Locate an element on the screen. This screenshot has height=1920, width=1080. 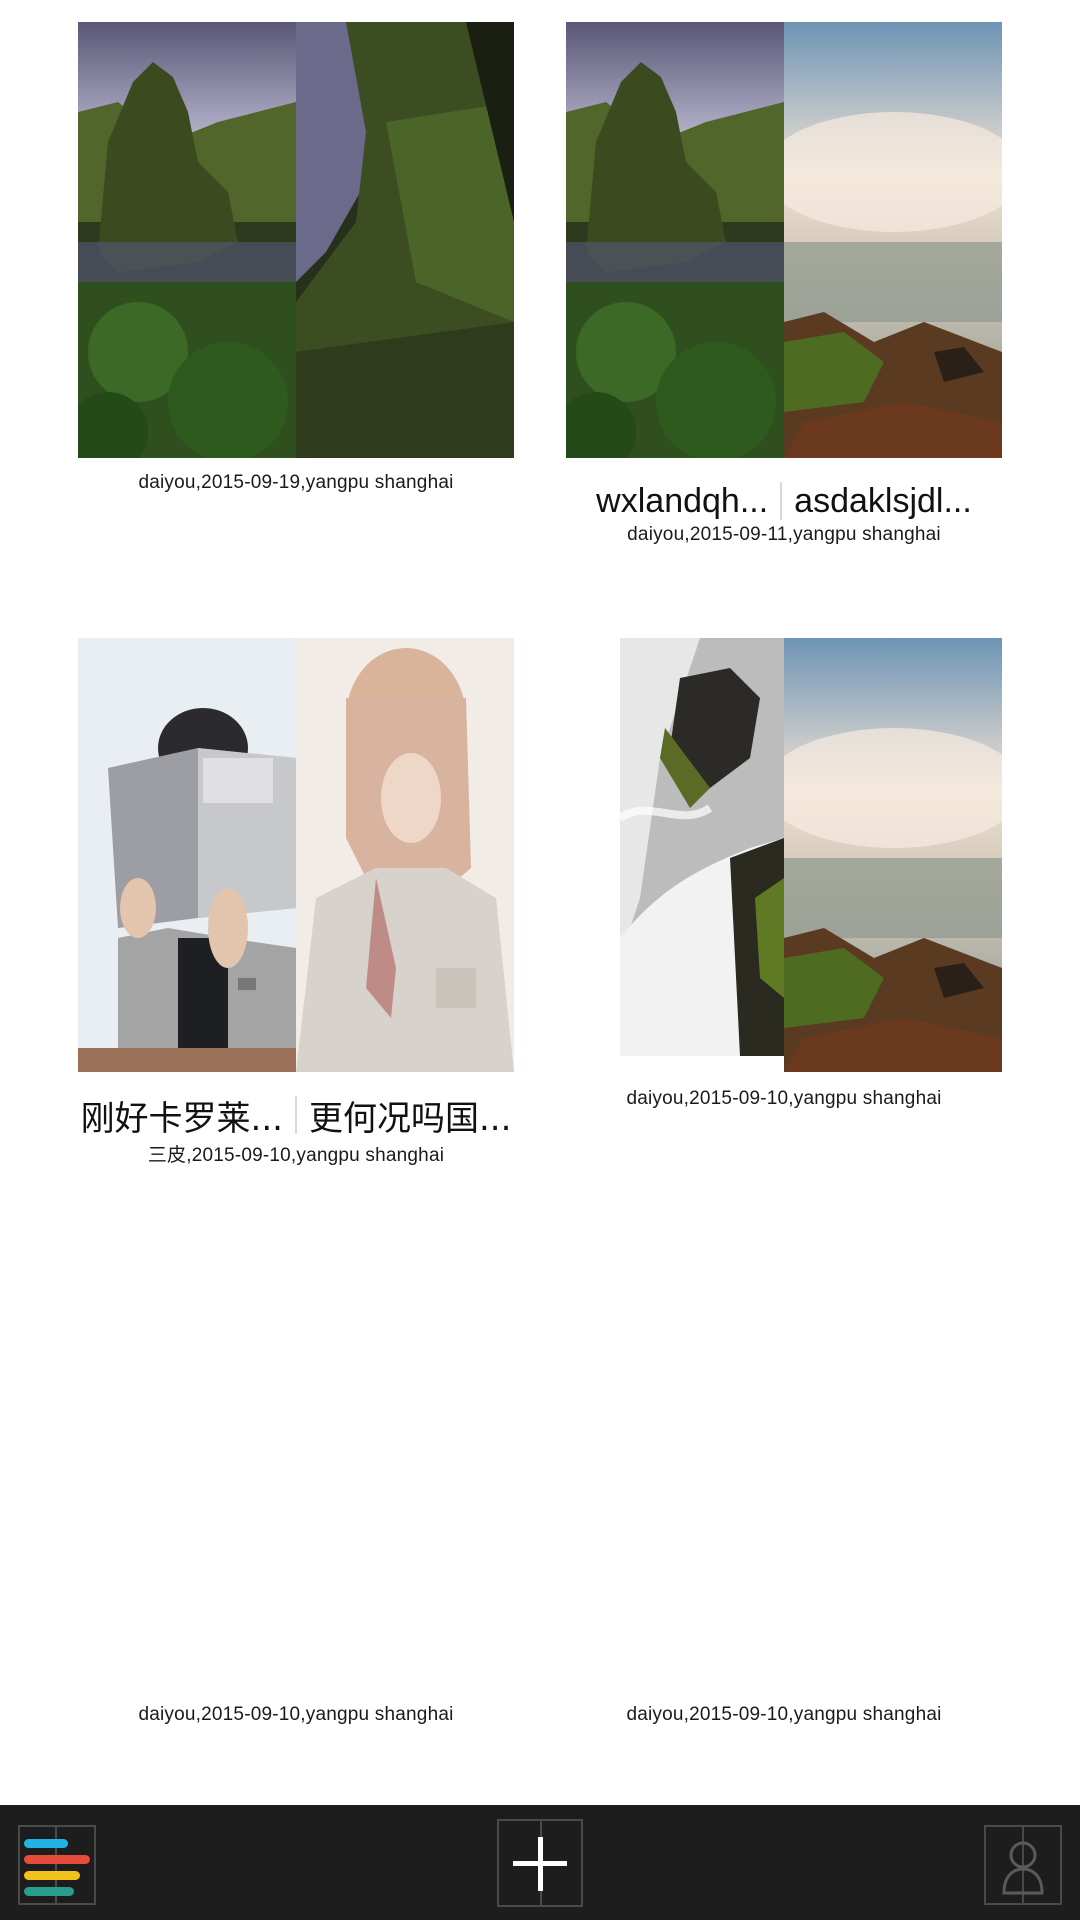
person-silhouette-icon is located at coordinates (1023, 1868).